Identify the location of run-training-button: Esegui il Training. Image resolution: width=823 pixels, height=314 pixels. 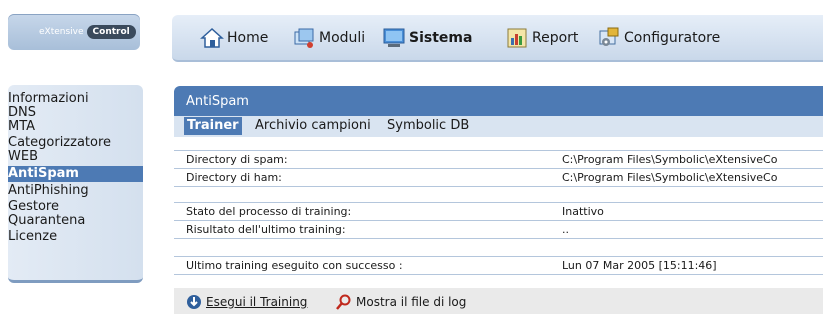
(246, 302).